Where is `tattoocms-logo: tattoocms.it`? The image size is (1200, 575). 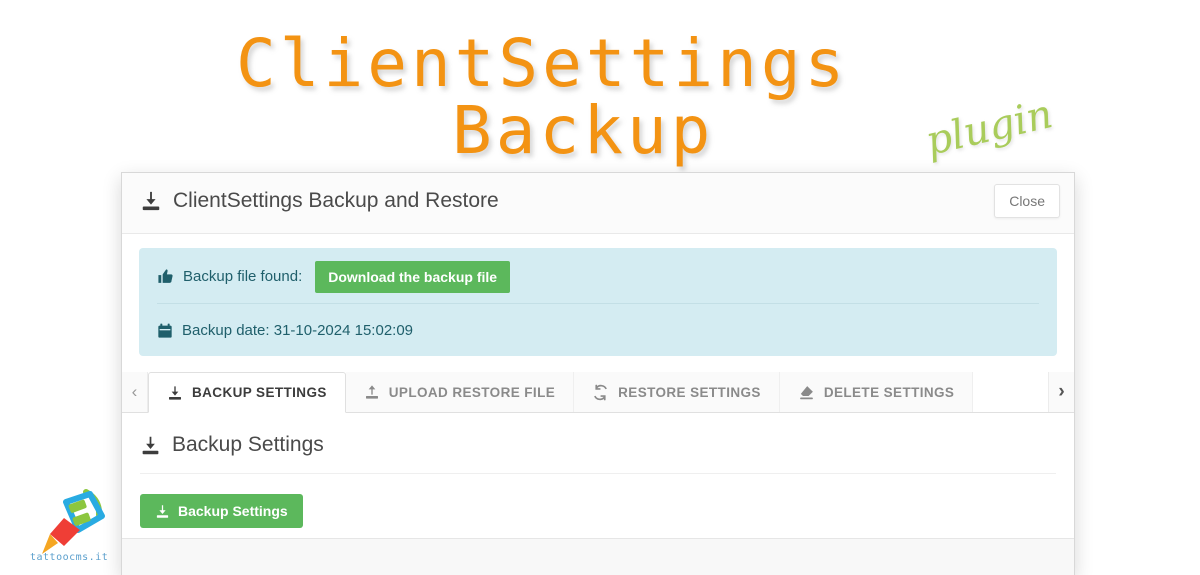 tattoocms-logo: tattoocms.it is located at coordinates (76, 530).